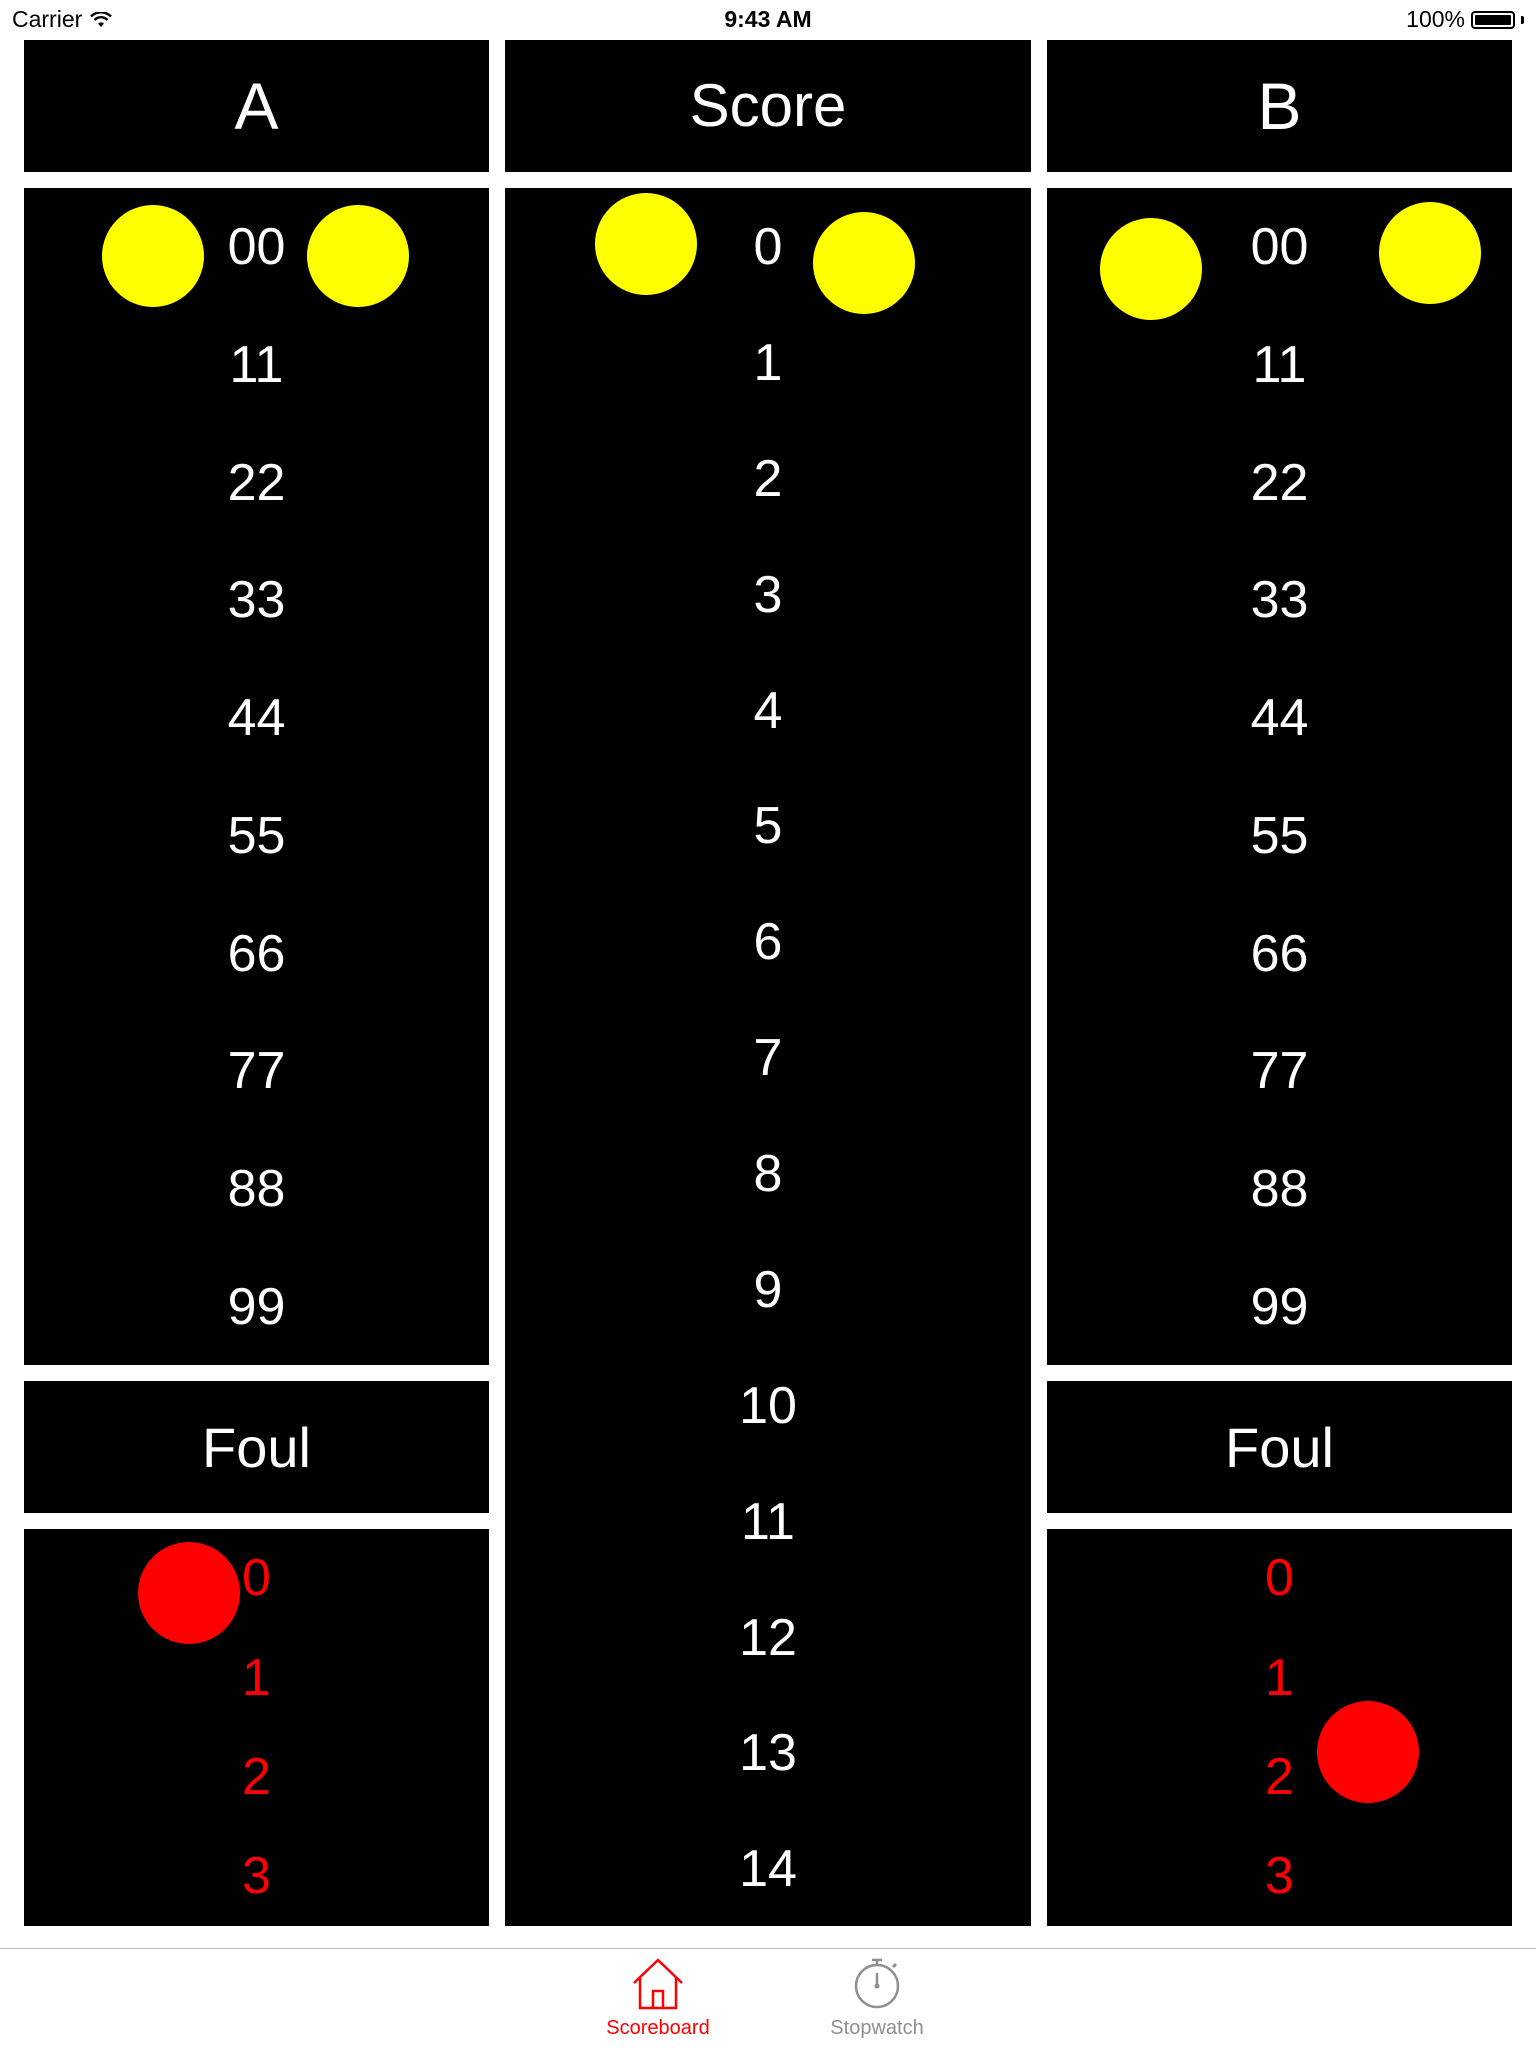 The width and height of the screenshot is (1536, 2048). What do you see at coordinates (1279, 1678) in the screenshot?
I see `team-b-foul-option: 1` at bounding box center [1279, 1678].